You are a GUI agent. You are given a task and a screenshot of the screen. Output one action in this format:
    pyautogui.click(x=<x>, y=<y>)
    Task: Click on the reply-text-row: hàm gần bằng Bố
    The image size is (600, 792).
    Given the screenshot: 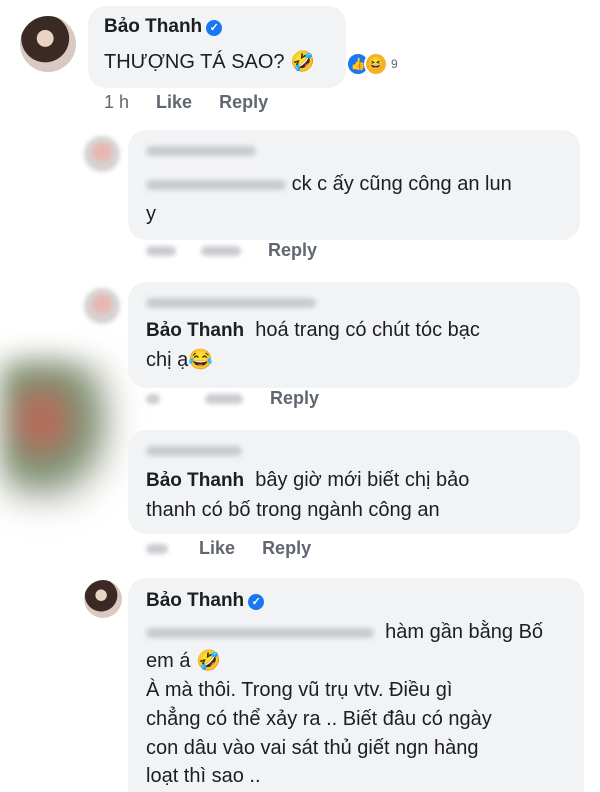 What is the action you would take?
    pyautogui.click(x=344, y=632)
    